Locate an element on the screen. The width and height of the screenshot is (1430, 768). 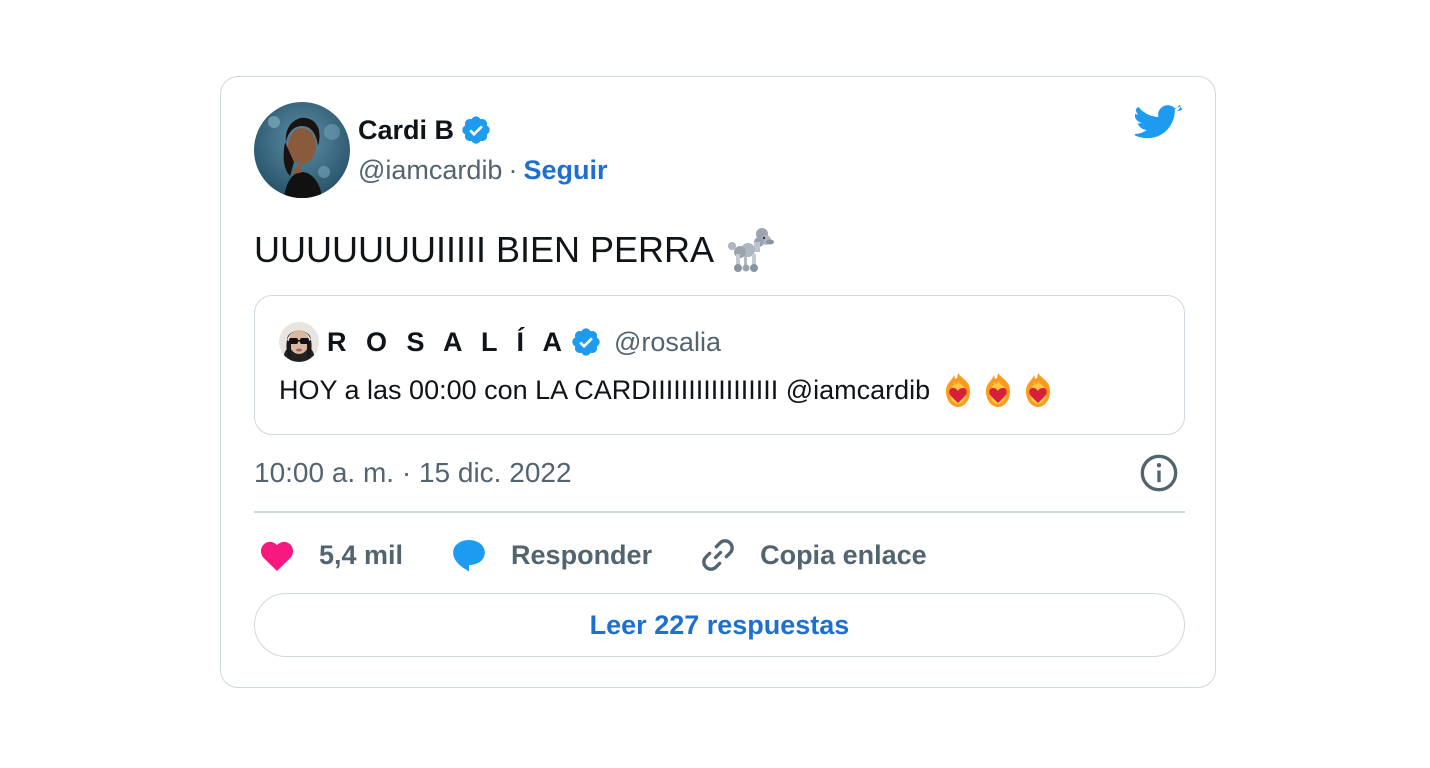
twitter-bird-icon is located at coordinates (1159, 125).